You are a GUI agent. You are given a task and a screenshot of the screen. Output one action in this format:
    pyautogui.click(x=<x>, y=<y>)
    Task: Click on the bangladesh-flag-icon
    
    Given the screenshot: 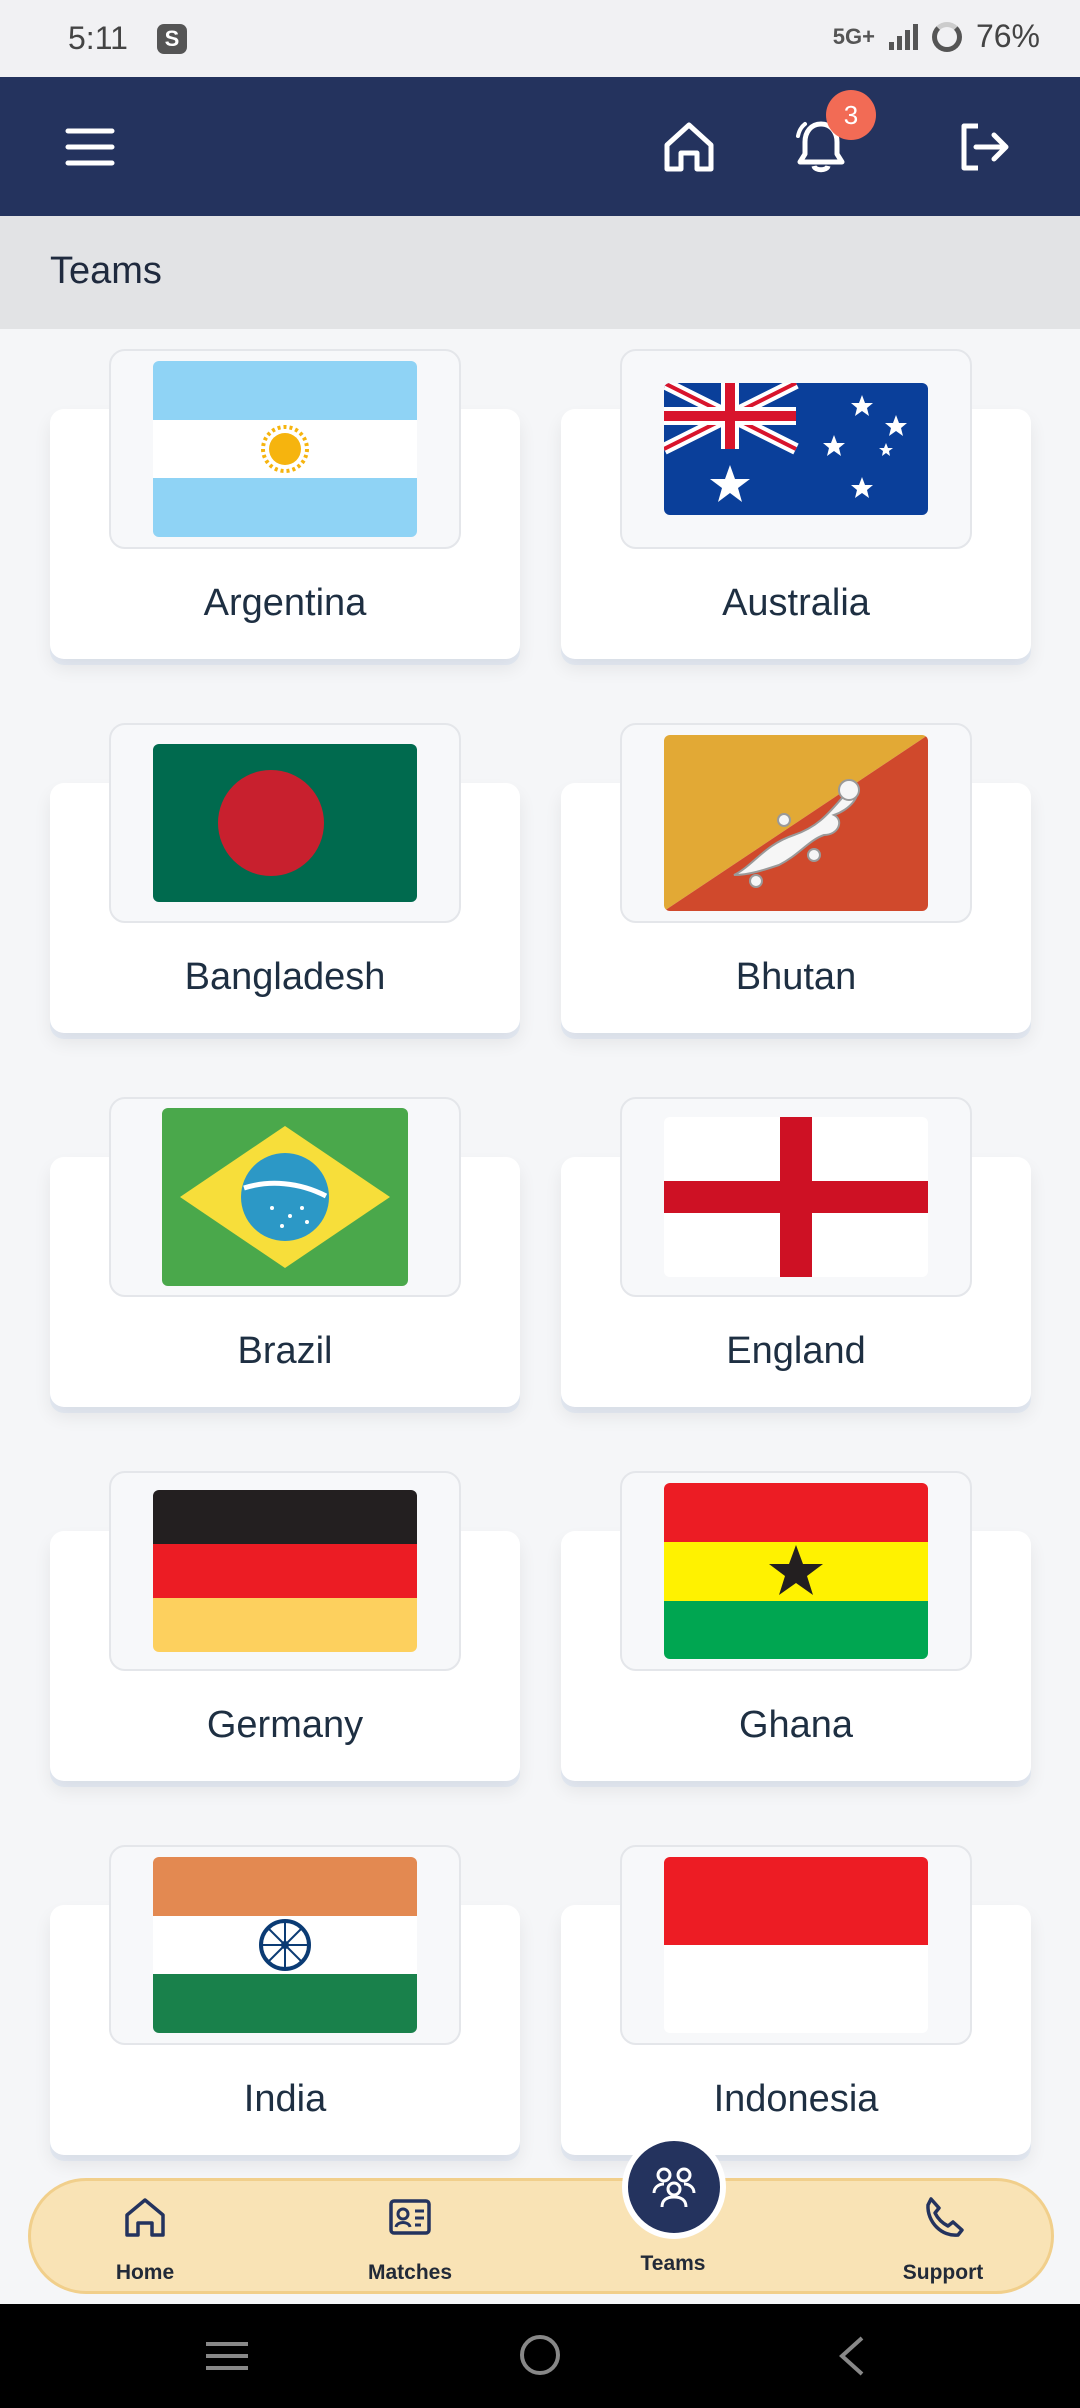 What is the action you would take?
    pyautogui.click(x=285, y=823)
    